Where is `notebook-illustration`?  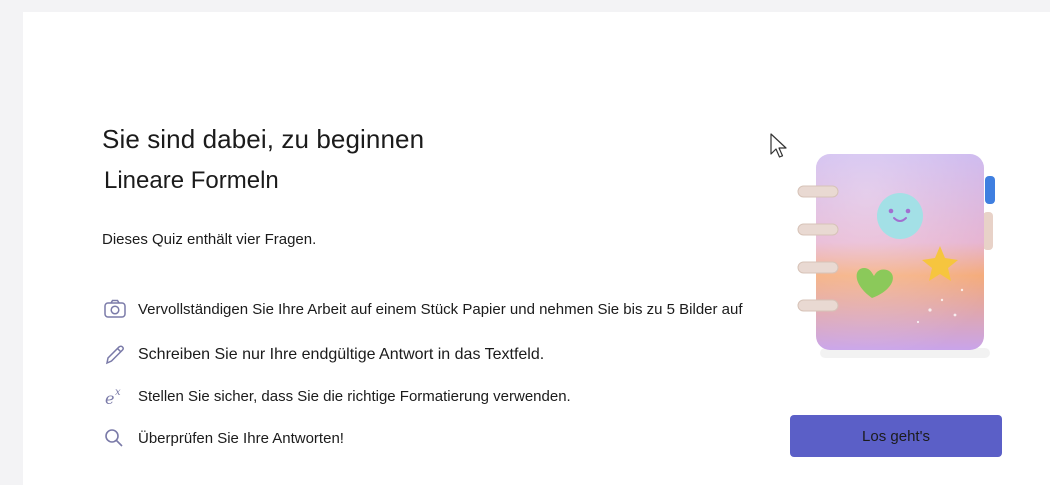 notebook-illustration is located at coordinates (897, 260).